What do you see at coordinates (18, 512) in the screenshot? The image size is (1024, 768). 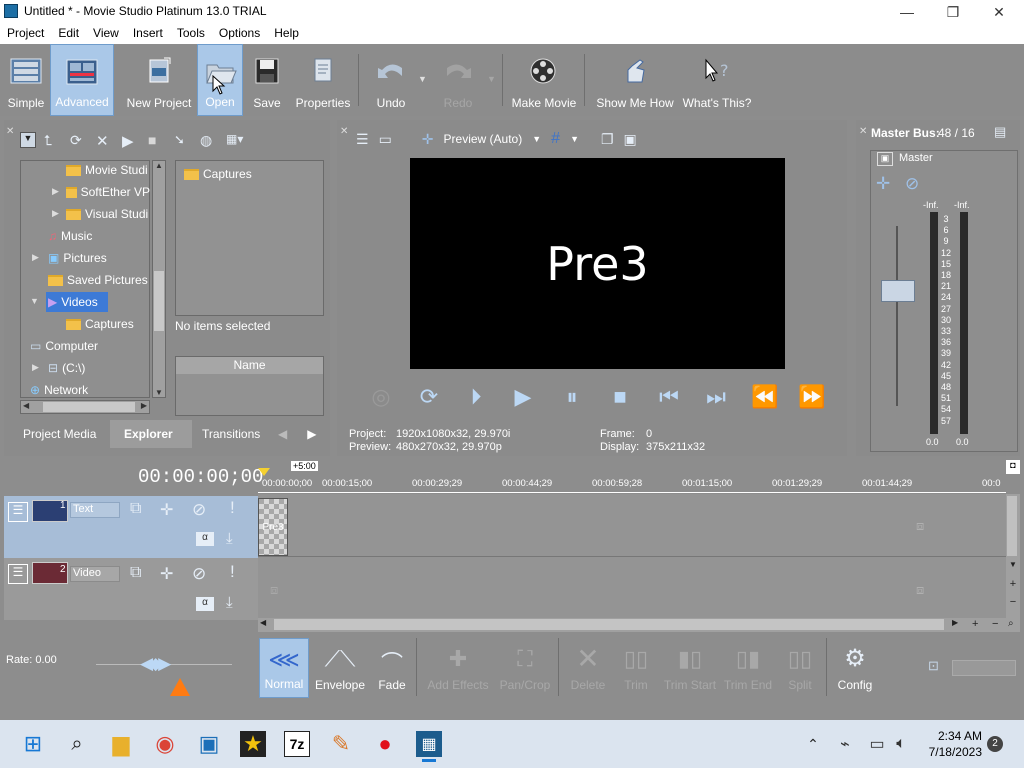 I see `track-expand-icon: ☰` at bounding box center [18, 512].